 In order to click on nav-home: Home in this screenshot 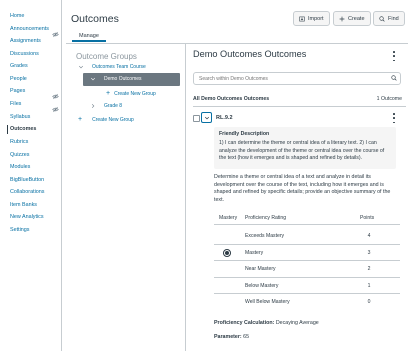, I will do `click(17, 16)`.